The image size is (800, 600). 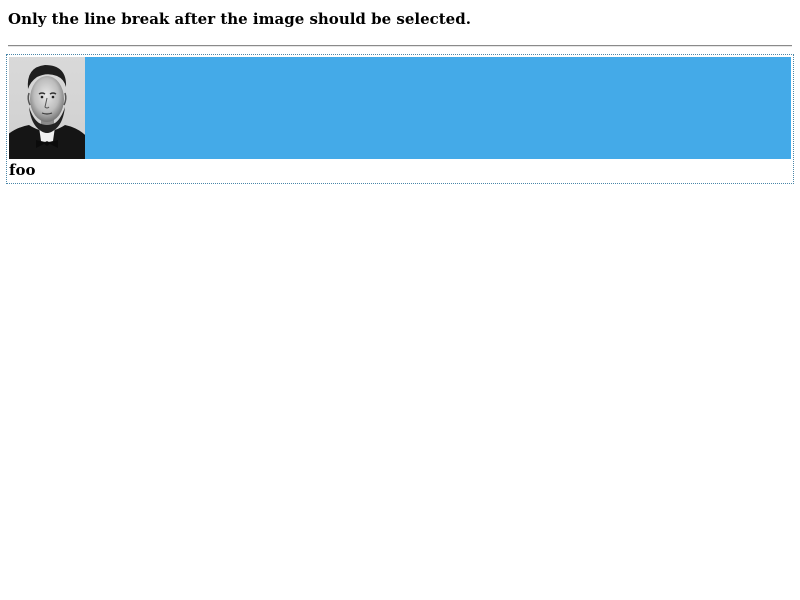 What do you see at coordinates (47, 108) in the screenshot?
I see `portrait-photo-icon` at bounding box center [47, 108].